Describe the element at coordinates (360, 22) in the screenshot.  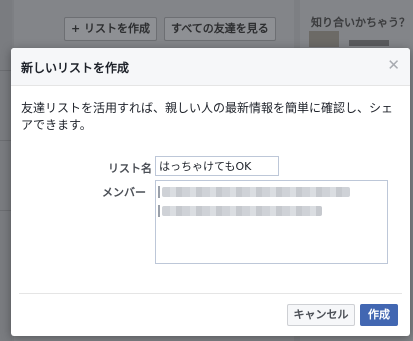
I see `sidebar-title: 知り合いかちゃう？` at that location.